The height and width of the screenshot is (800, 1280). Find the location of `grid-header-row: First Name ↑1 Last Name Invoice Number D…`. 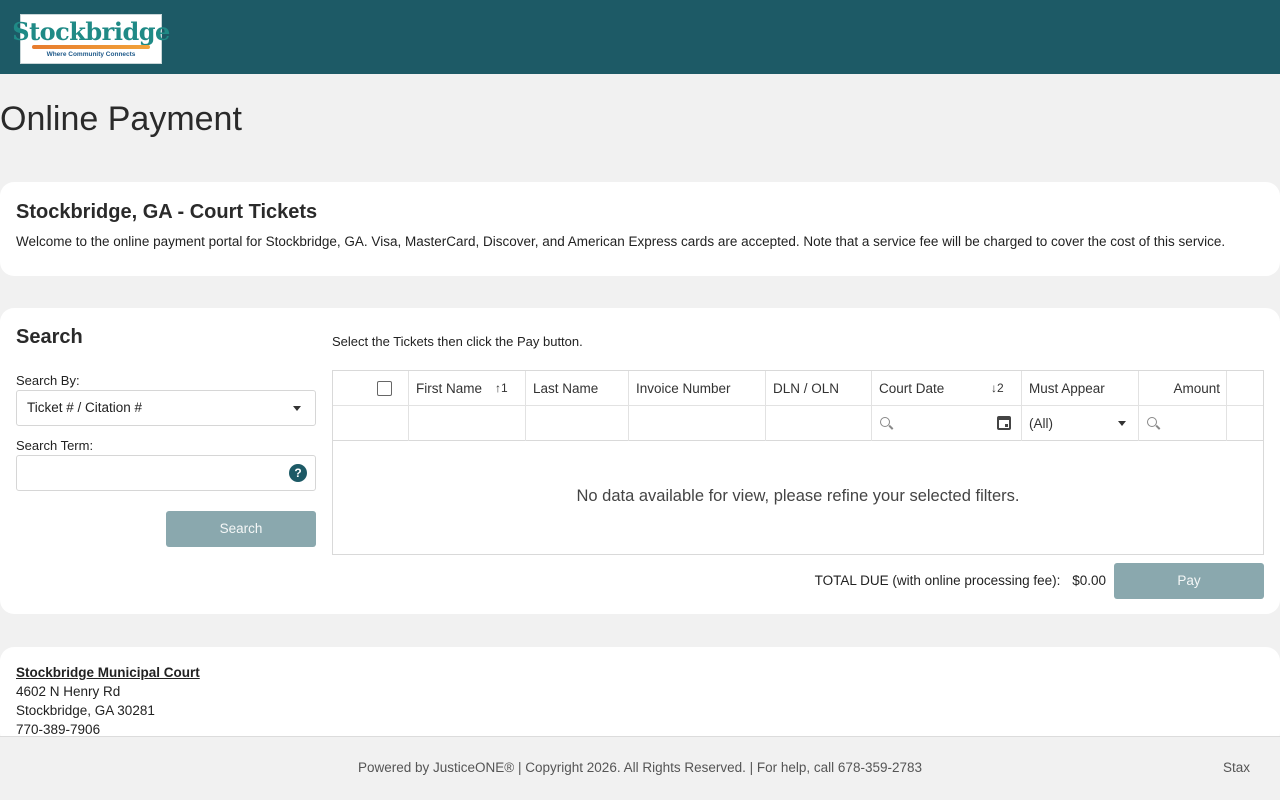

grid-header-row: First Name ↑1 Last Name Invoice Number D… is located at coordinates (798, 388).